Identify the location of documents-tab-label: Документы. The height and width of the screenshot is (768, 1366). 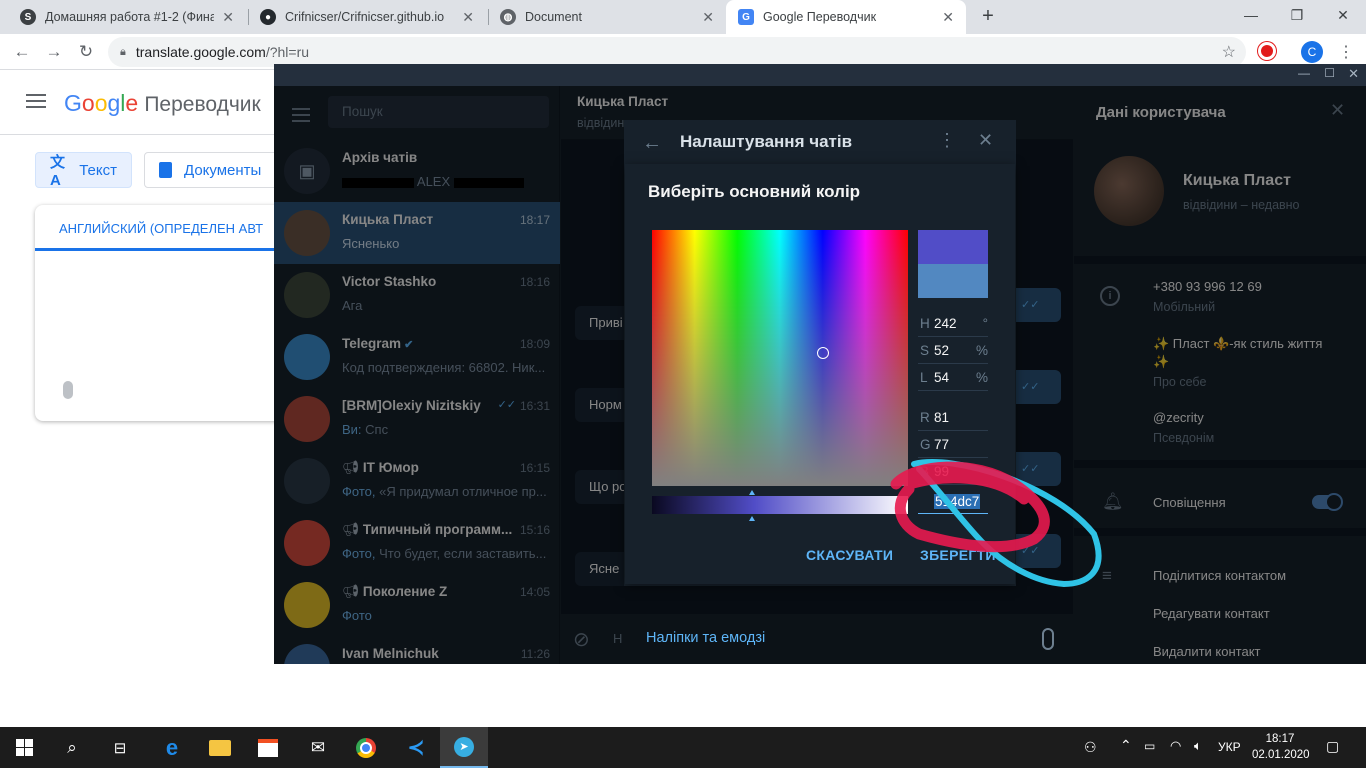
(223, 170).